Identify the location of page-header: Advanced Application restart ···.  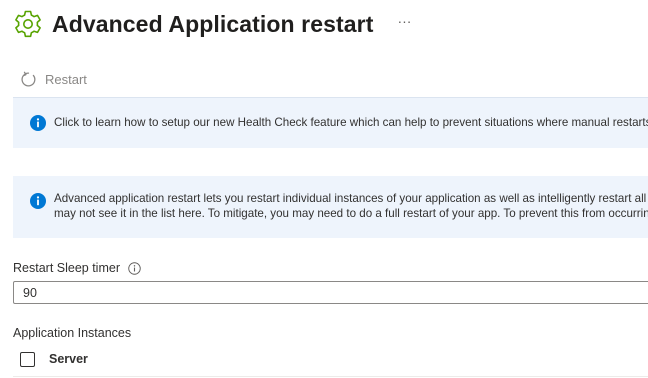
(211, 24).